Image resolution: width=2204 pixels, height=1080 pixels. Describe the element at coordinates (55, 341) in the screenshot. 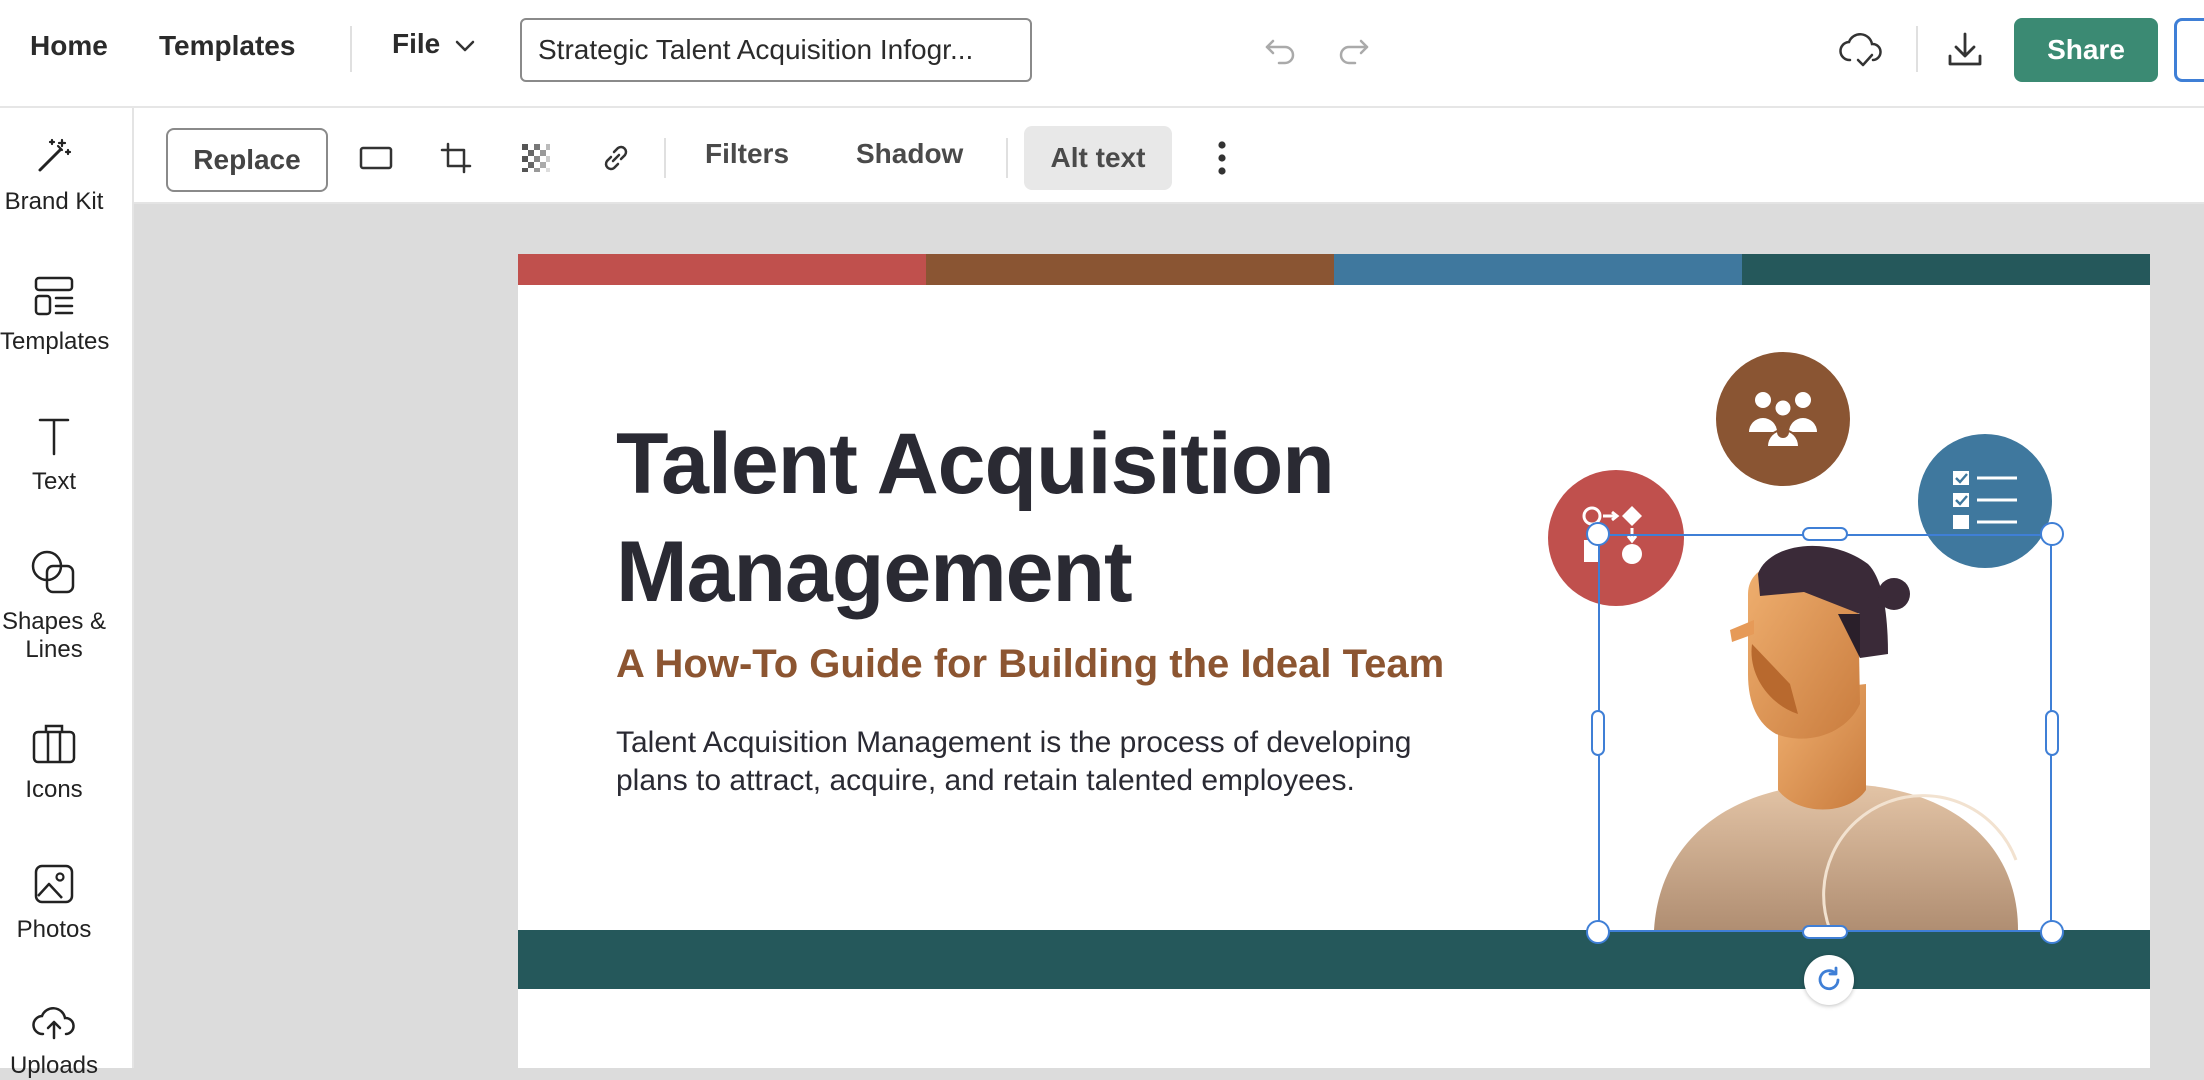

I see `sidebar-item-label: Templates` at that location.